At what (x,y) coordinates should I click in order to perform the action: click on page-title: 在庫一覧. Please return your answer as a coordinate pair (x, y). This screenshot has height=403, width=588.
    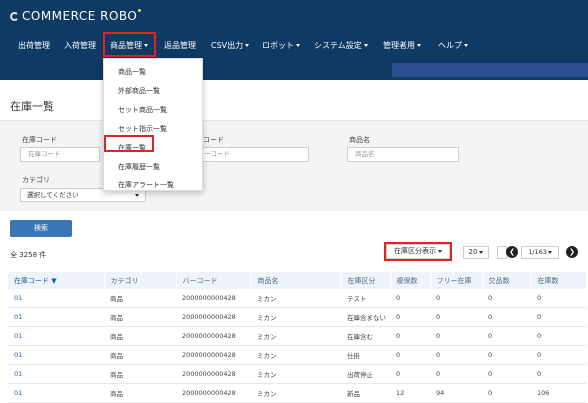
    Looking at the image, I should click on (32, 106).